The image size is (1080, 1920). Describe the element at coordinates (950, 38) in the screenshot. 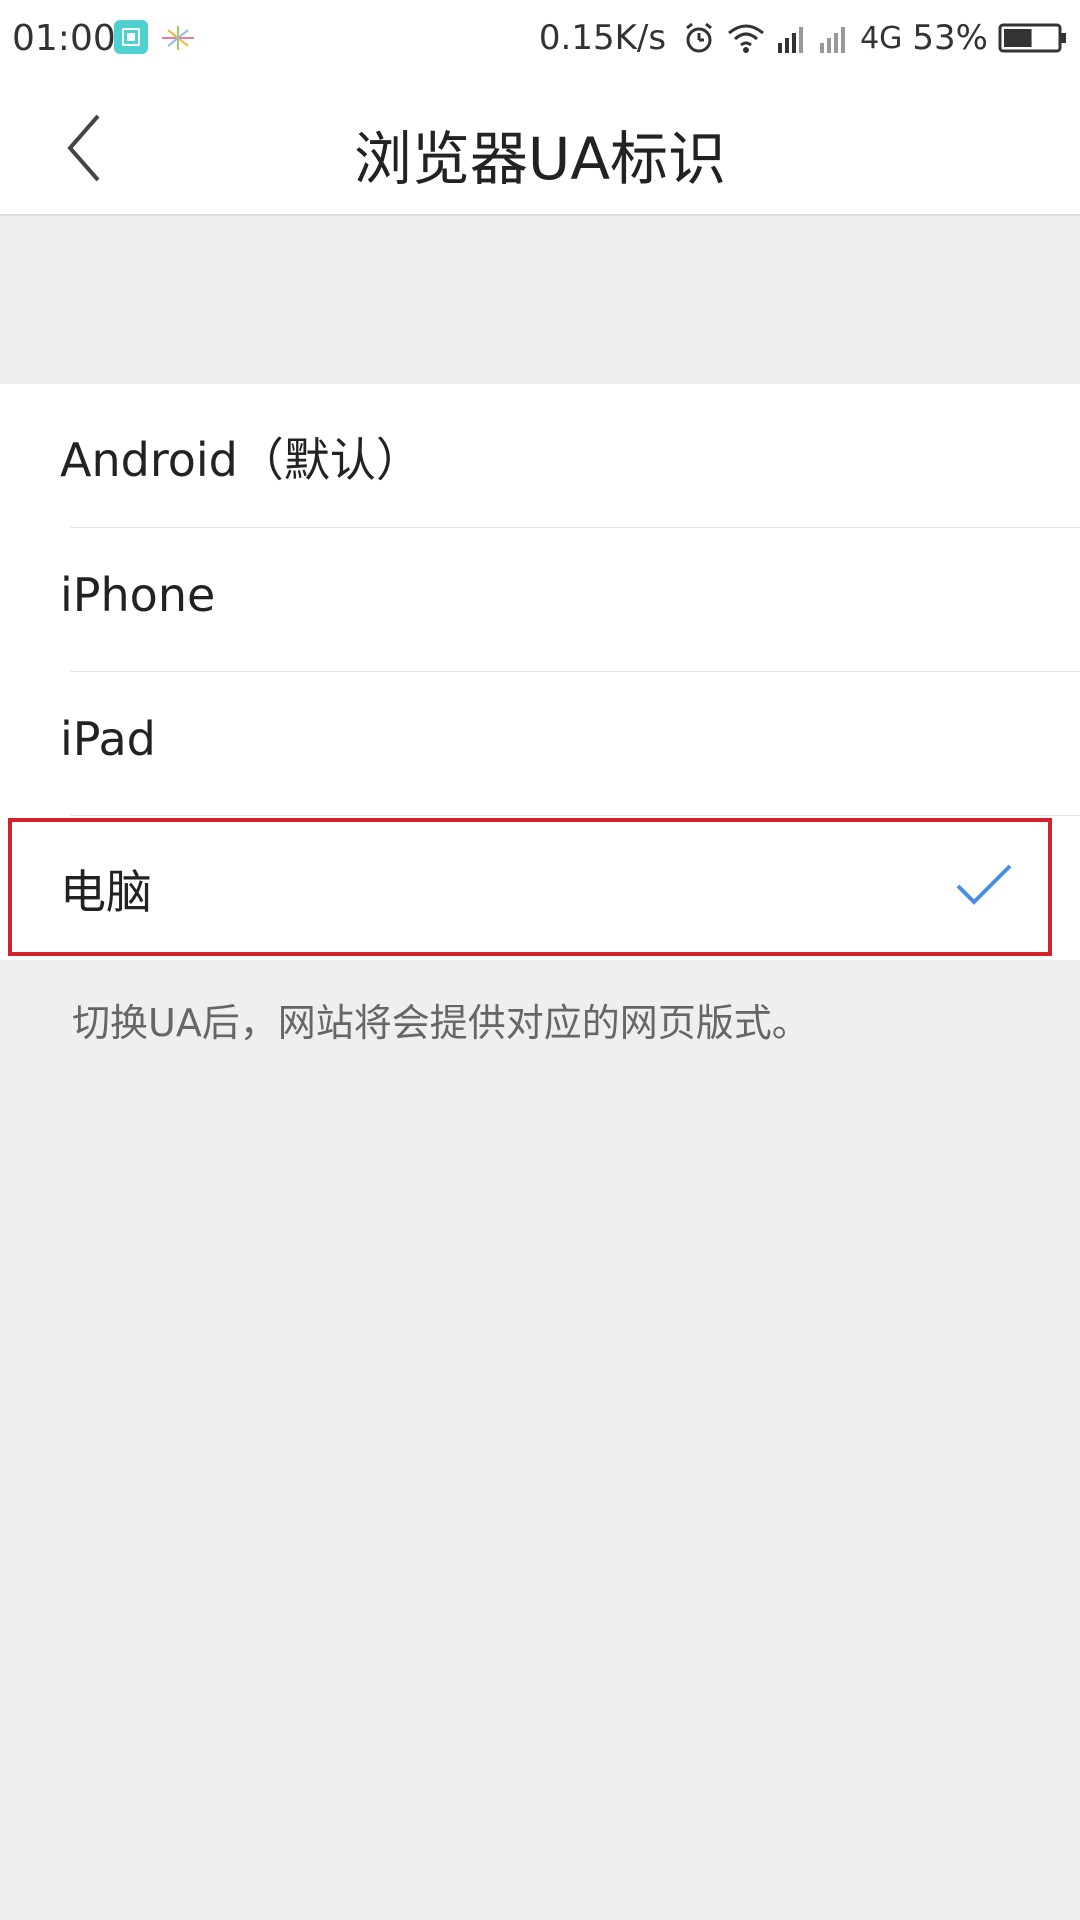

I see `battery-percent: 53%` at that location.